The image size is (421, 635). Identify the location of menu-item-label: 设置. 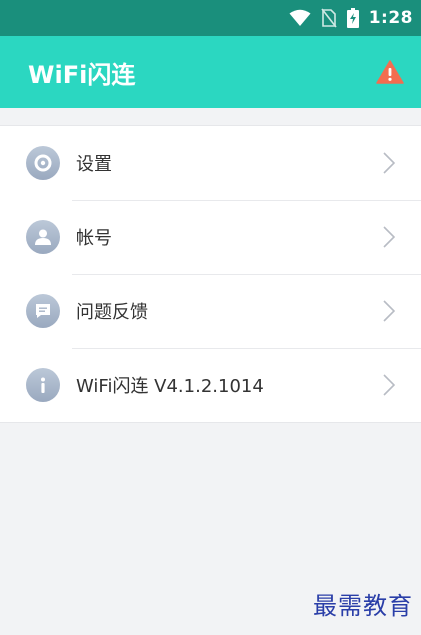
(94, 164).